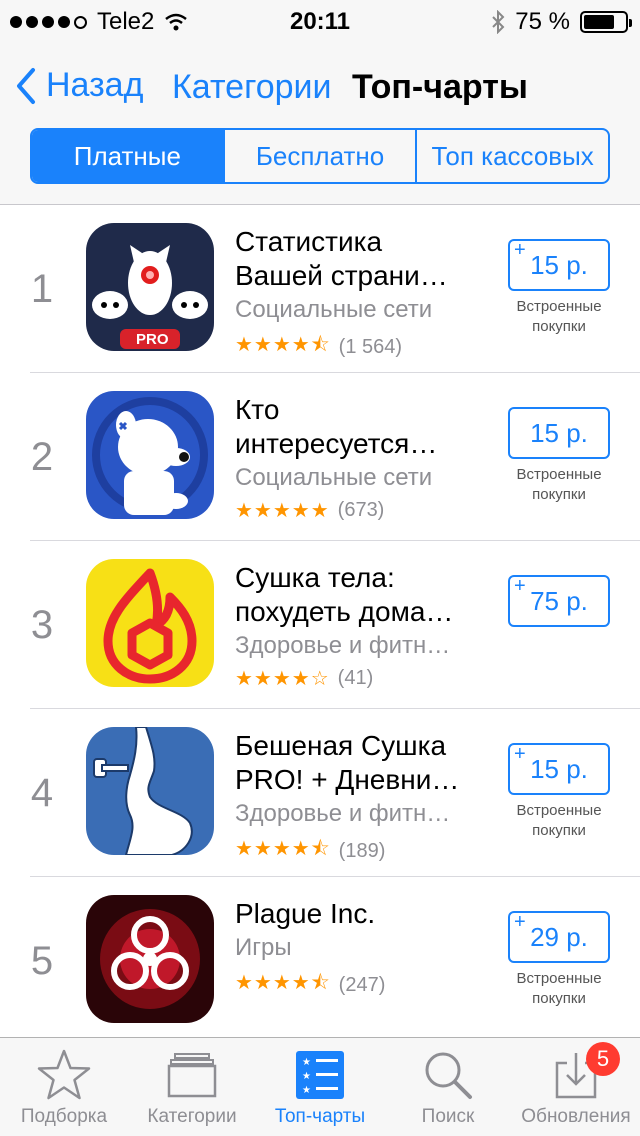  Describe the element at coordinates (576, 1116) in the screenshot. I see `tab-label: Обновления` at that location.